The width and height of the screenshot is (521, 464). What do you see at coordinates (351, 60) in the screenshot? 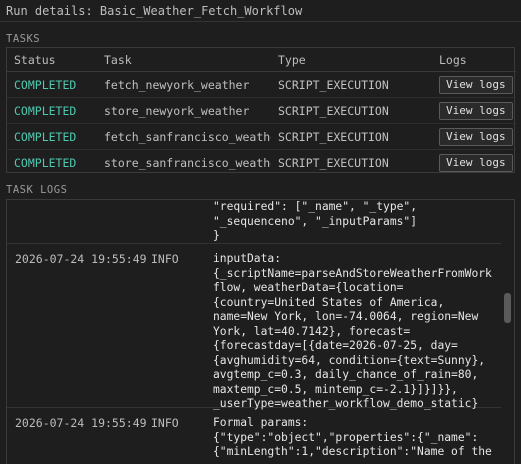
I see `column-header-type: Type` at bounding box center [351, 60].